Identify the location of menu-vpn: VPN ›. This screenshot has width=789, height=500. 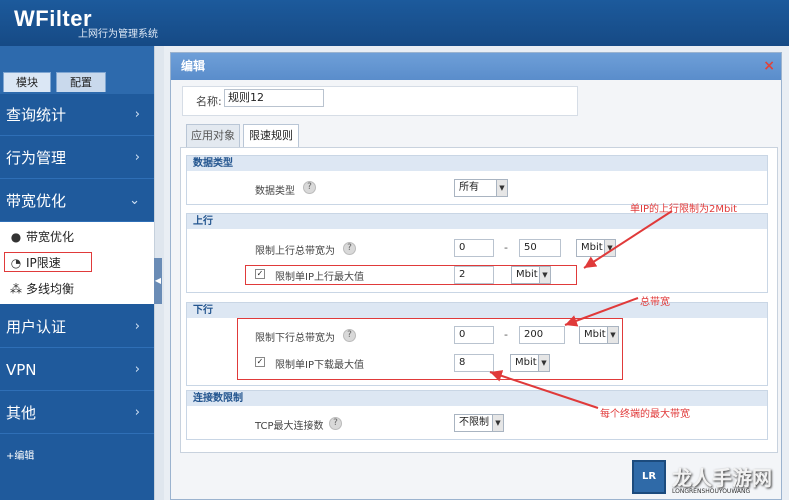
(77, 370).